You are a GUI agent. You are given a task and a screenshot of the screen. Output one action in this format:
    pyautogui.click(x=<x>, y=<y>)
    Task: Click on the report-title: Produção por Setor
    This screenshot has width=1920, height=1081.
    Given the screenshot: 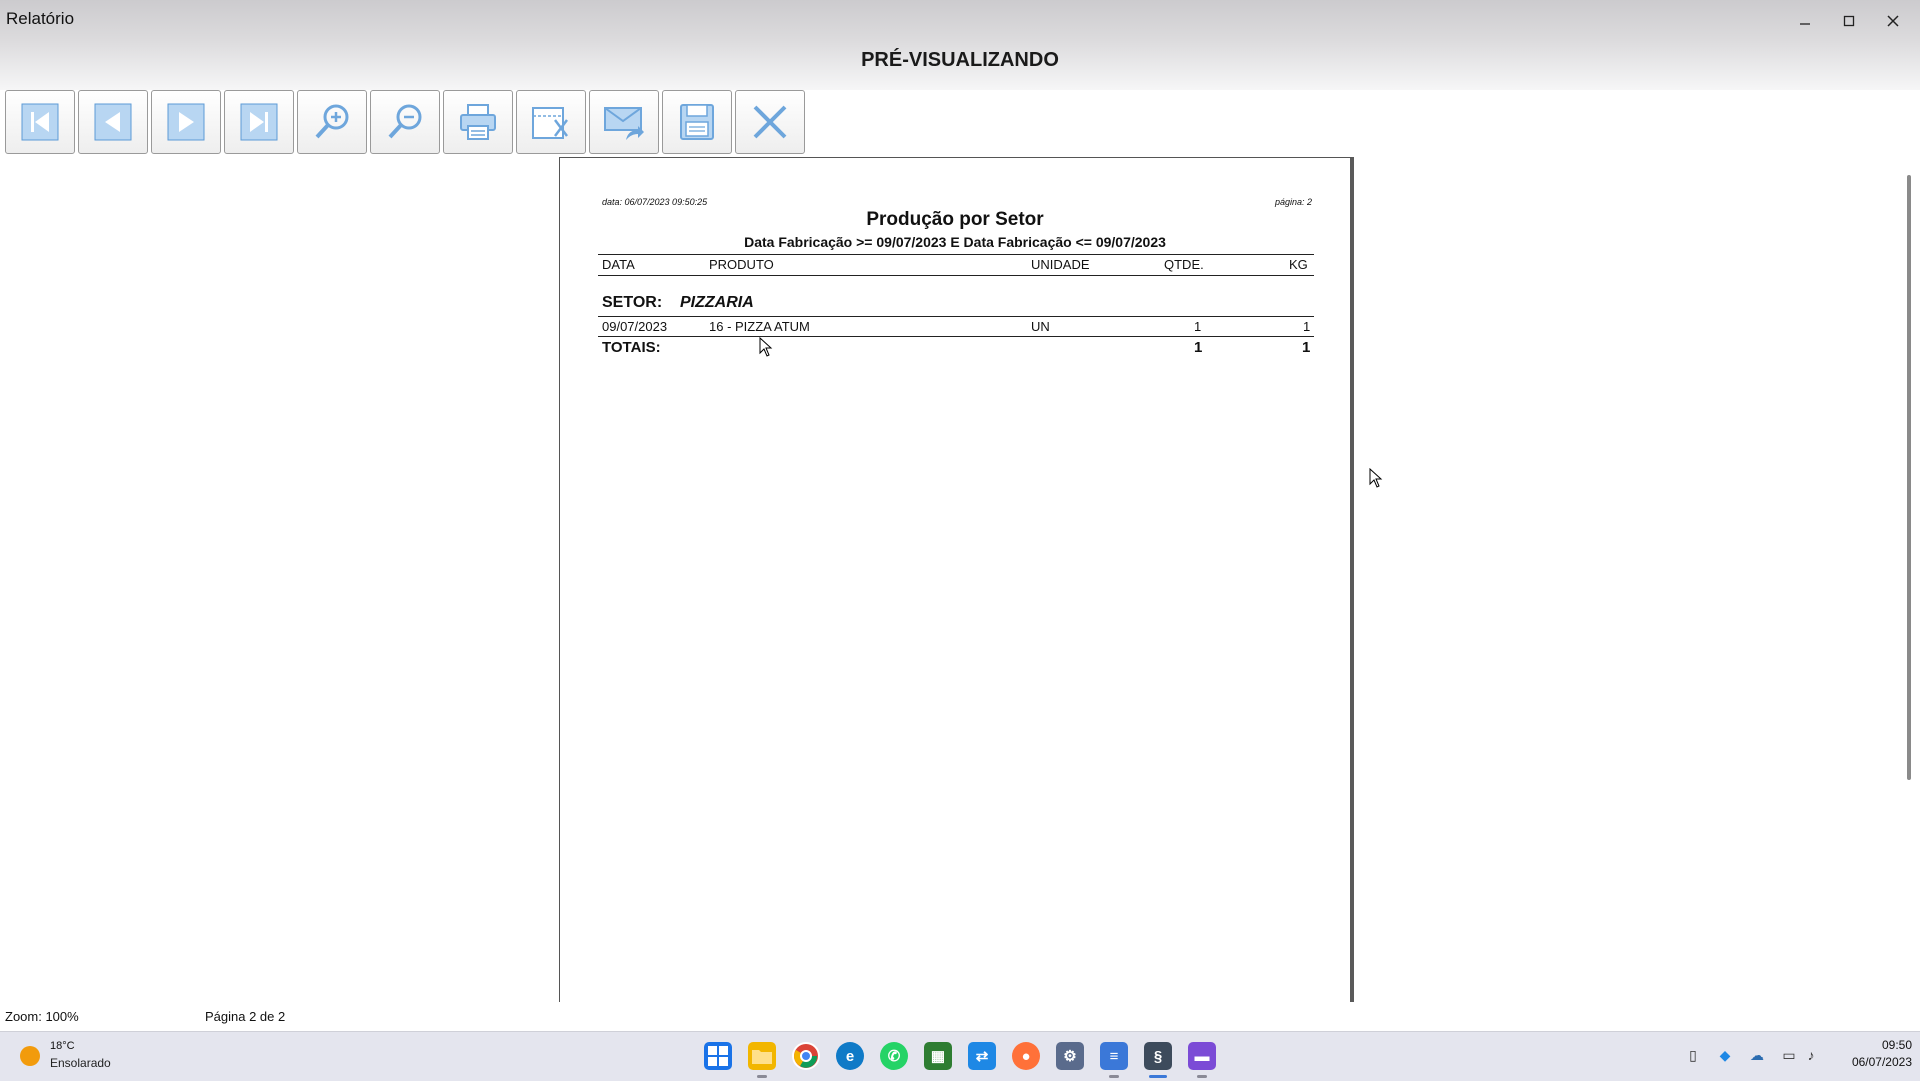 What is the action you would take?
    pyautogui.click(x=955, y=219)
    